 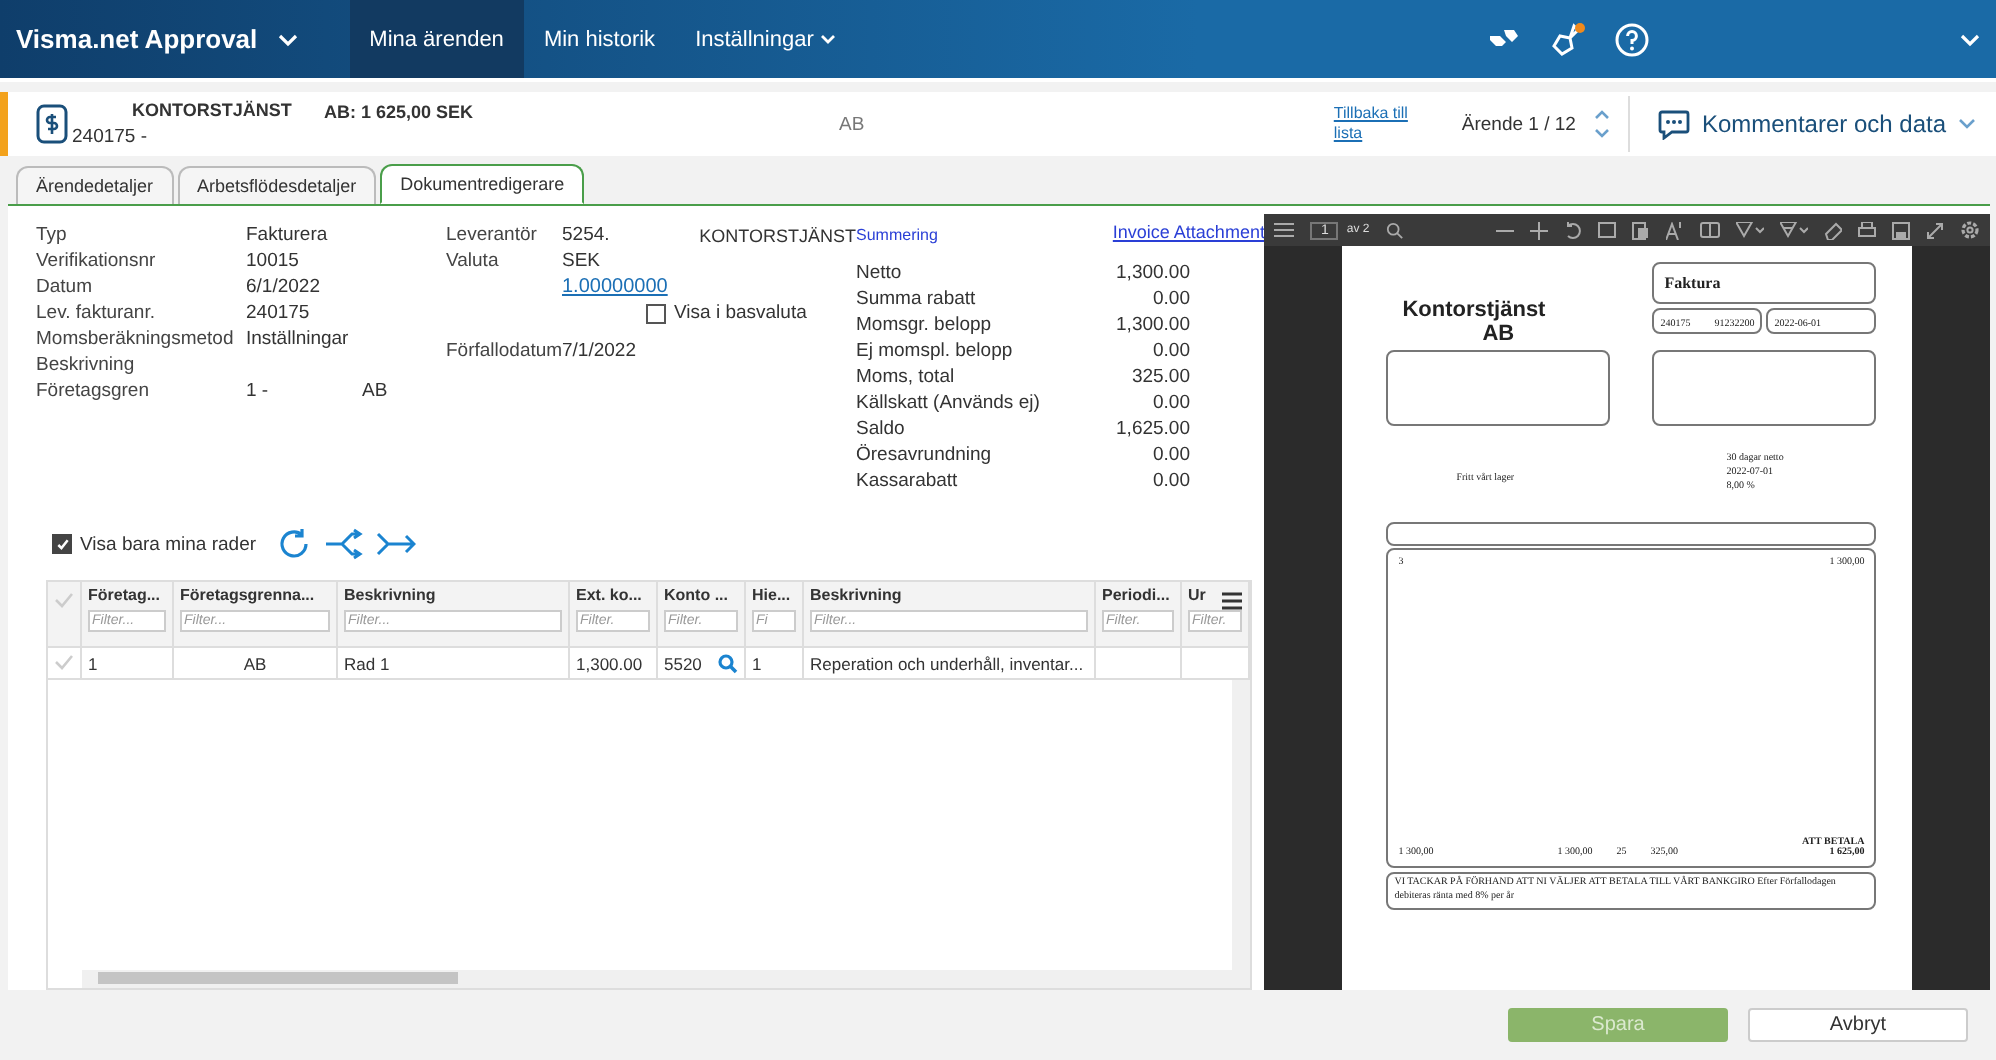 What do you see at coordinates (587, 235) in the screenshot?
I see `field-value: 5254.` at bounding box center [587, 235].